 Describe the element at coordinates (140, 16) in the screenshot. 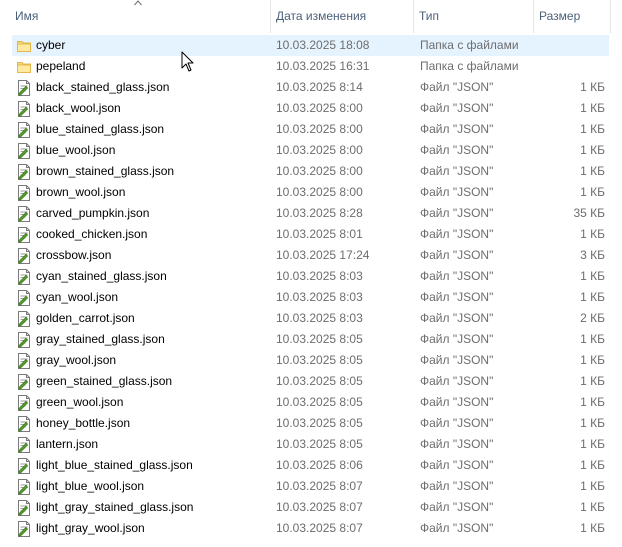

I see `column-header-name: Имя` at that location.